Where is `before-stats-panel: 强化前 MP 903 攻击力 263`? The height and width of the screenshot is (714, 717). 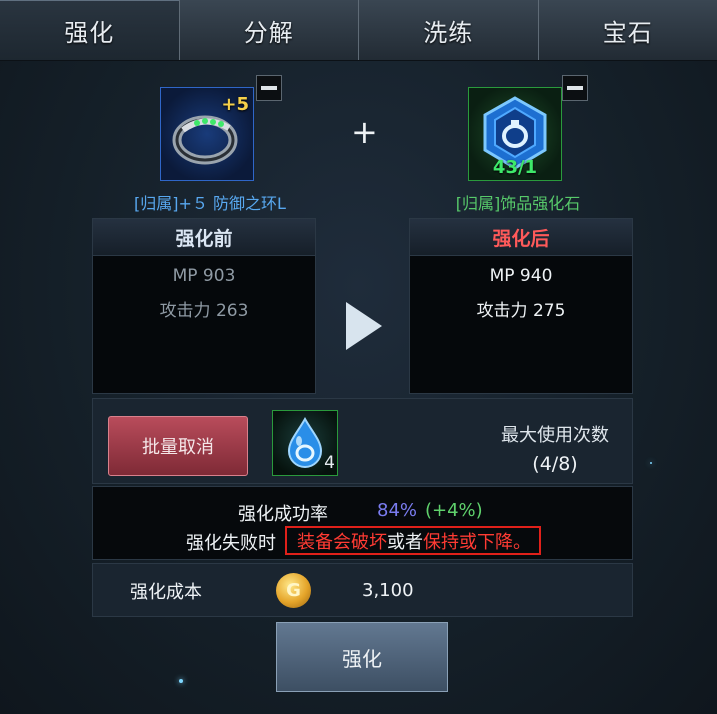
before-stats-panel: 强化前 MP 903 攻击力 263 is located at coordinates (204, 306).